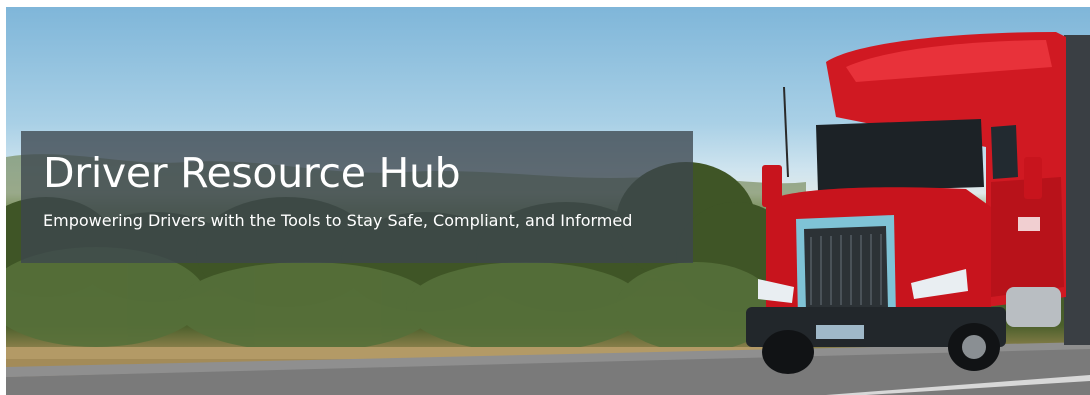  What do you see at coordinates (252, 173) in the screenshot?
I see `page-title: Driver Resource Hub` at bounding box center [252, 173].